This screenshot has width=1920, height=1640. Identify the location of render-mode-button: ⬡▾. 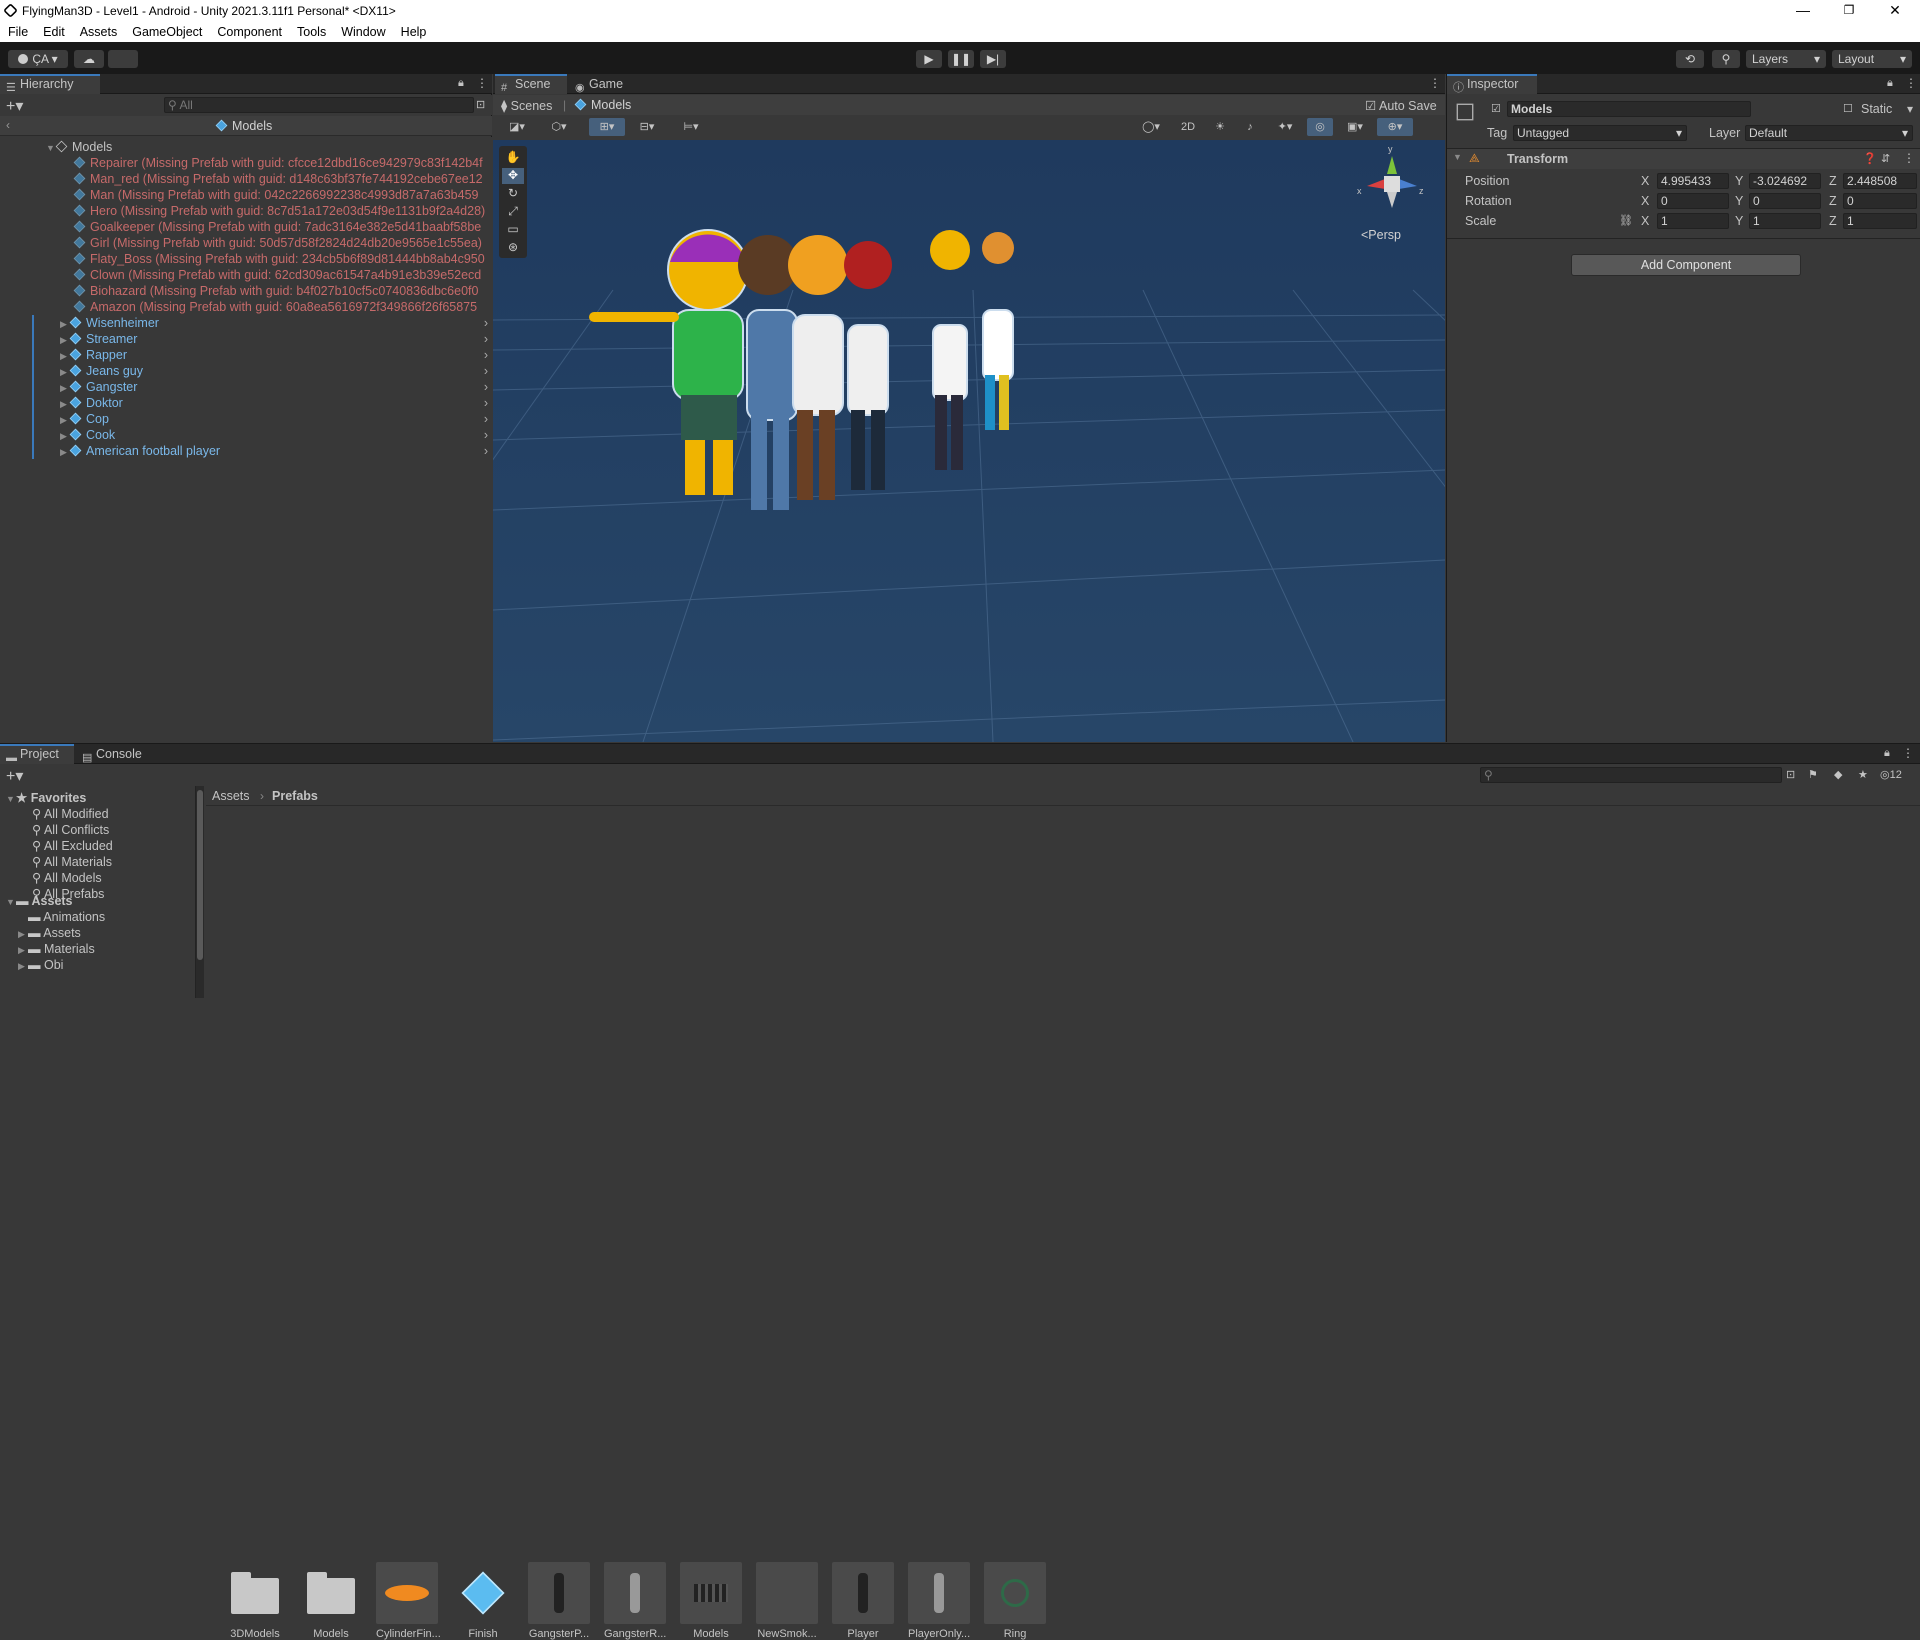
(559, 127).